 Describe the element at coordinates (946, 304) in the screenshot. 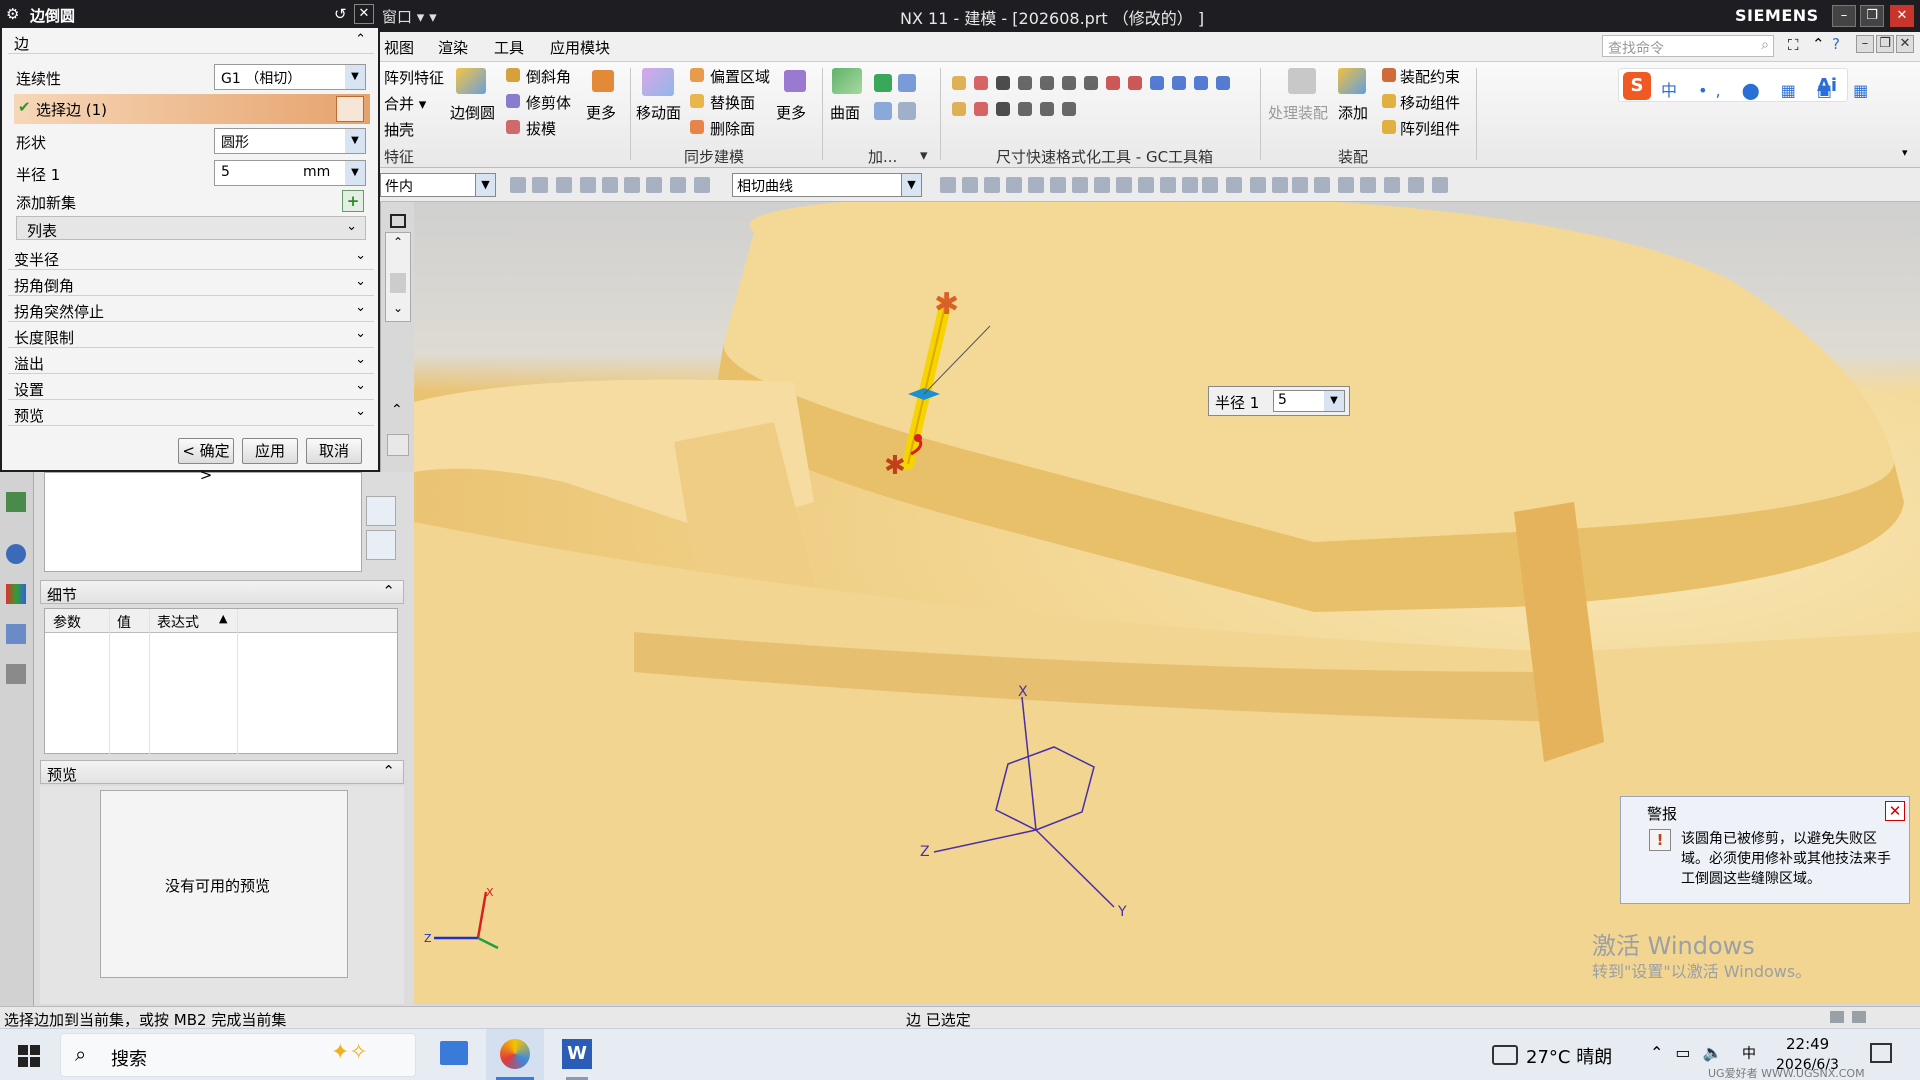

I see `edge-end-marker: ✱` at that location.